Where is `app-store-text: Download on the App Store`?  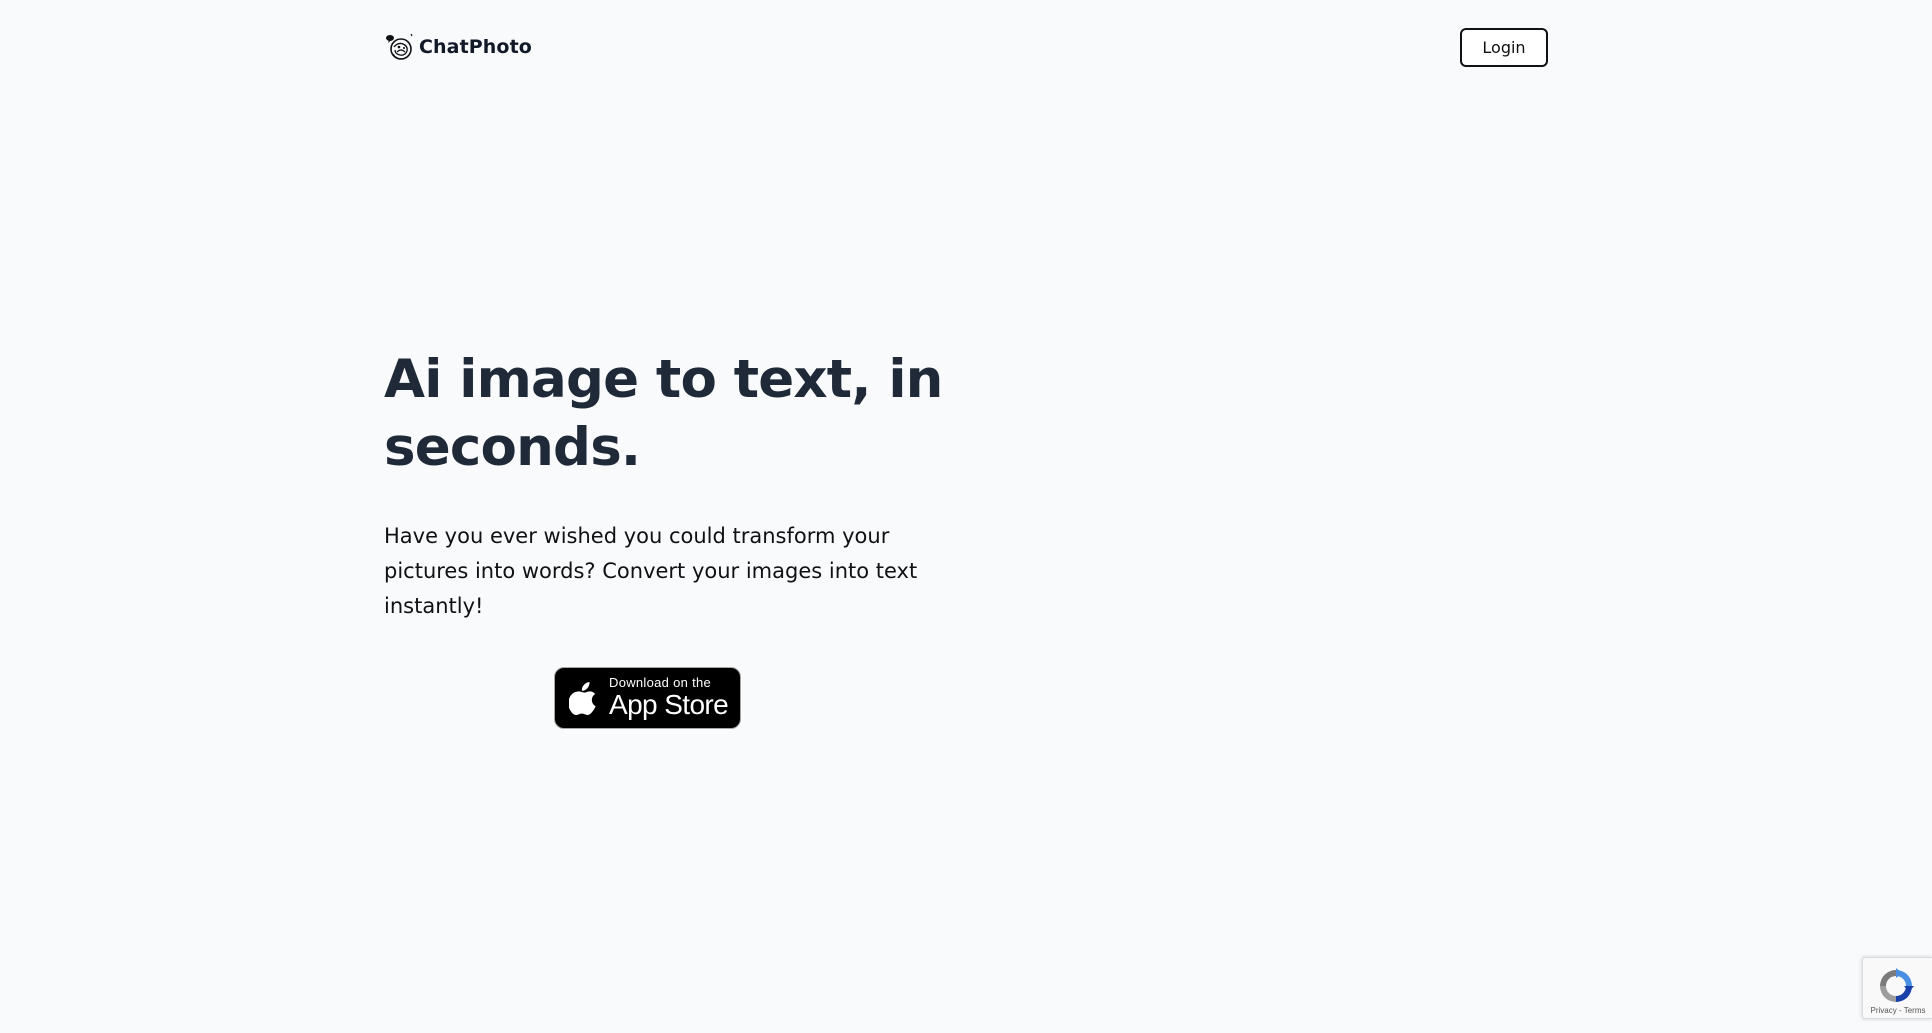 app-store-text: Download on the App Store is located at coordinates (669, 697).